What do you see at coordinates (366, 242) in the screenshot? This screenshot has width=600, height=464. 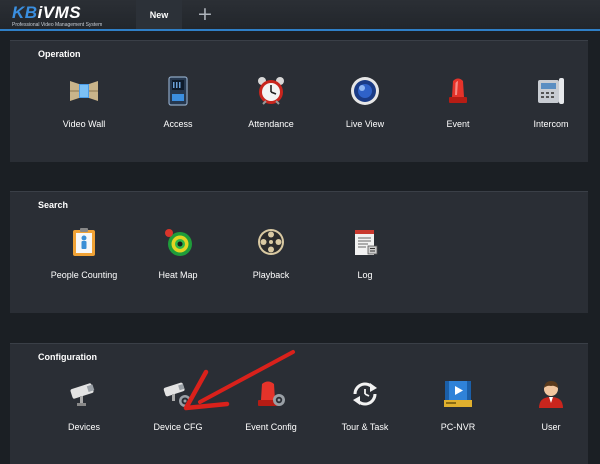 I see `log-document-icon` at bounding box center [366, 242].